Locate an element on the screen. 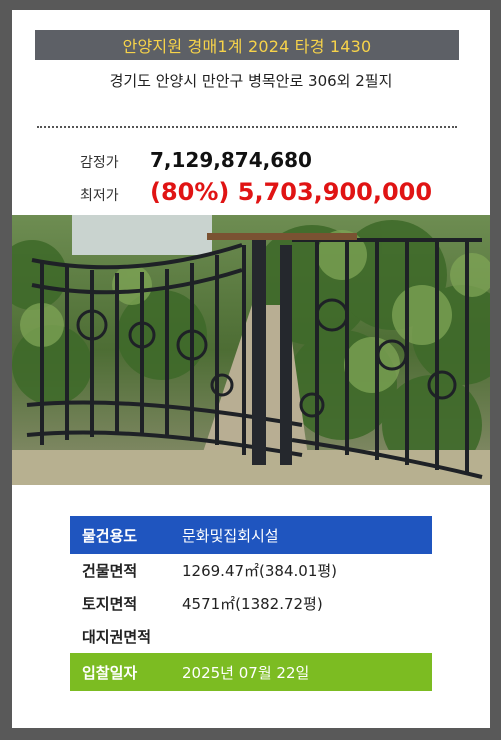 Image resolution: width=501 pixels, height=740 pixels. dotted-divider is located at coordinates (247, 127).